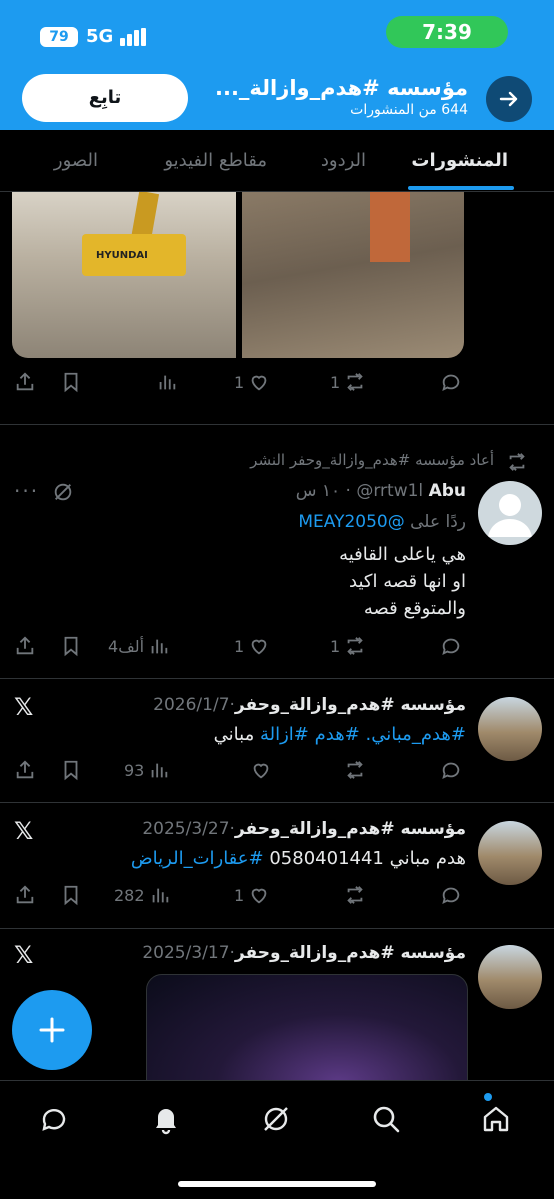 This screenshot has width=554, height=1199. I want to click on more-options: ···, so click(26, 491).